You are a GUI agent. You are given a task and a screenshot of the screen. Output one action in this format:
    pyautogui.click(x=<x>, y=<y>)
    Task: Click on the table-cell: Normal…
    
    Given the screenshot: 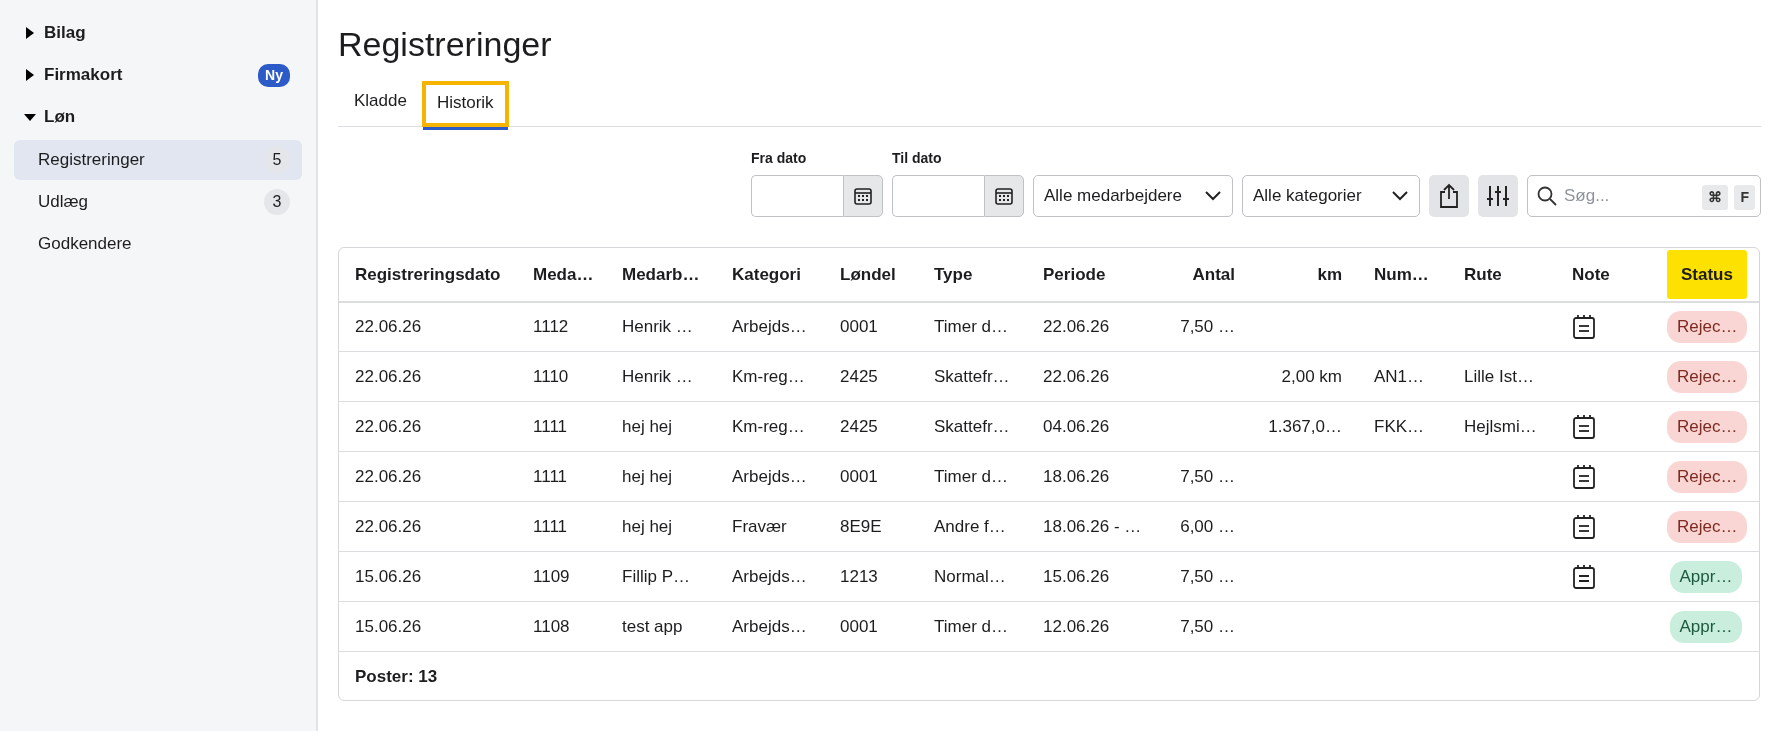 What is the action you would take?
    pyautogui.click(x=972, y=576)
    